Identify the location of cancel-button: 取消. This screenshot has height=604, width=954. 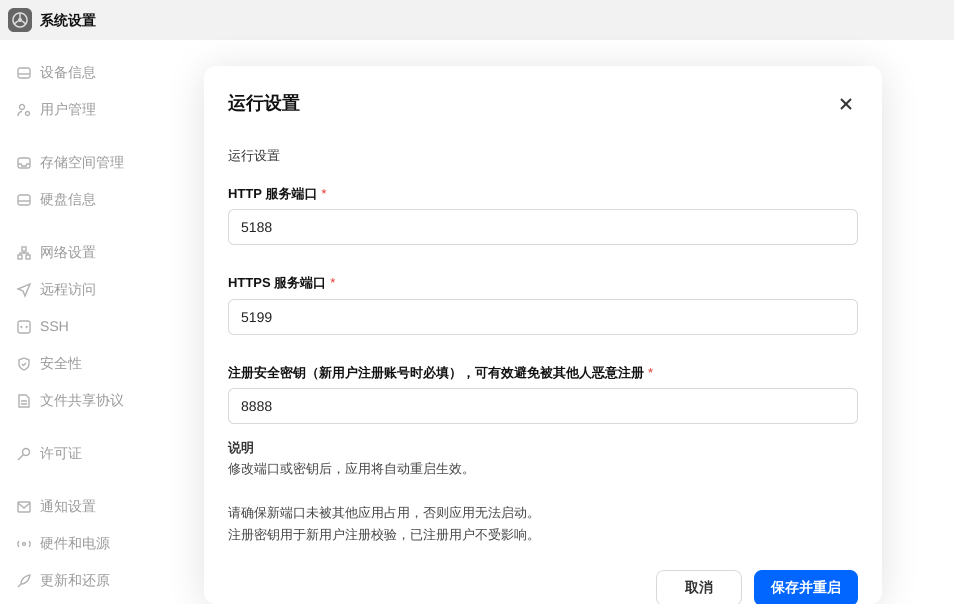
(699, 587).